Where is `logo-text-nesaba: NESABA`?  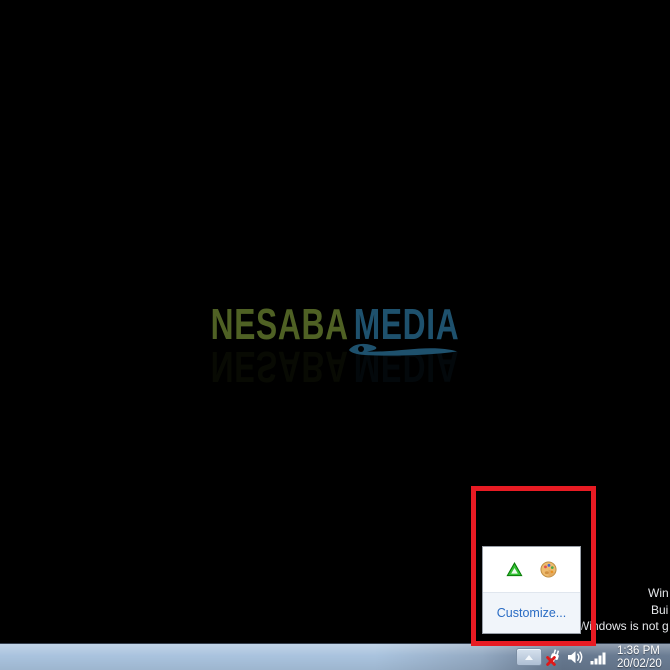
logo-text-nesaba: NESABA is located at coordinates (279, 324).